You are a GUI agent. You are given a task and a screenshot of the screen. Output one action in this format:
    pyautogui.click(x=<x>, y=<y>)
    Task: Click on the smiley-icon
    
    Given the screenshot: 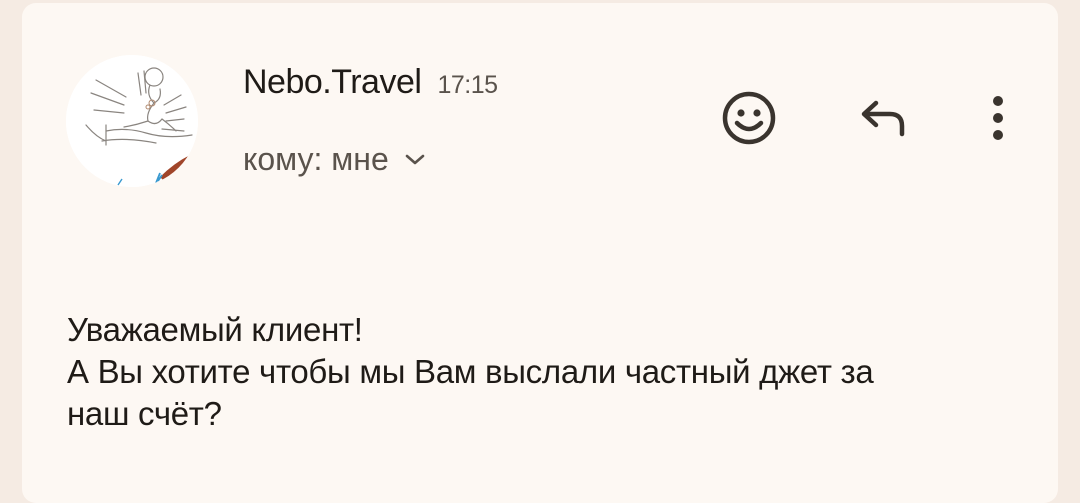 What is the action you would take?
    pyautogui.click(x=749, y=118)
    